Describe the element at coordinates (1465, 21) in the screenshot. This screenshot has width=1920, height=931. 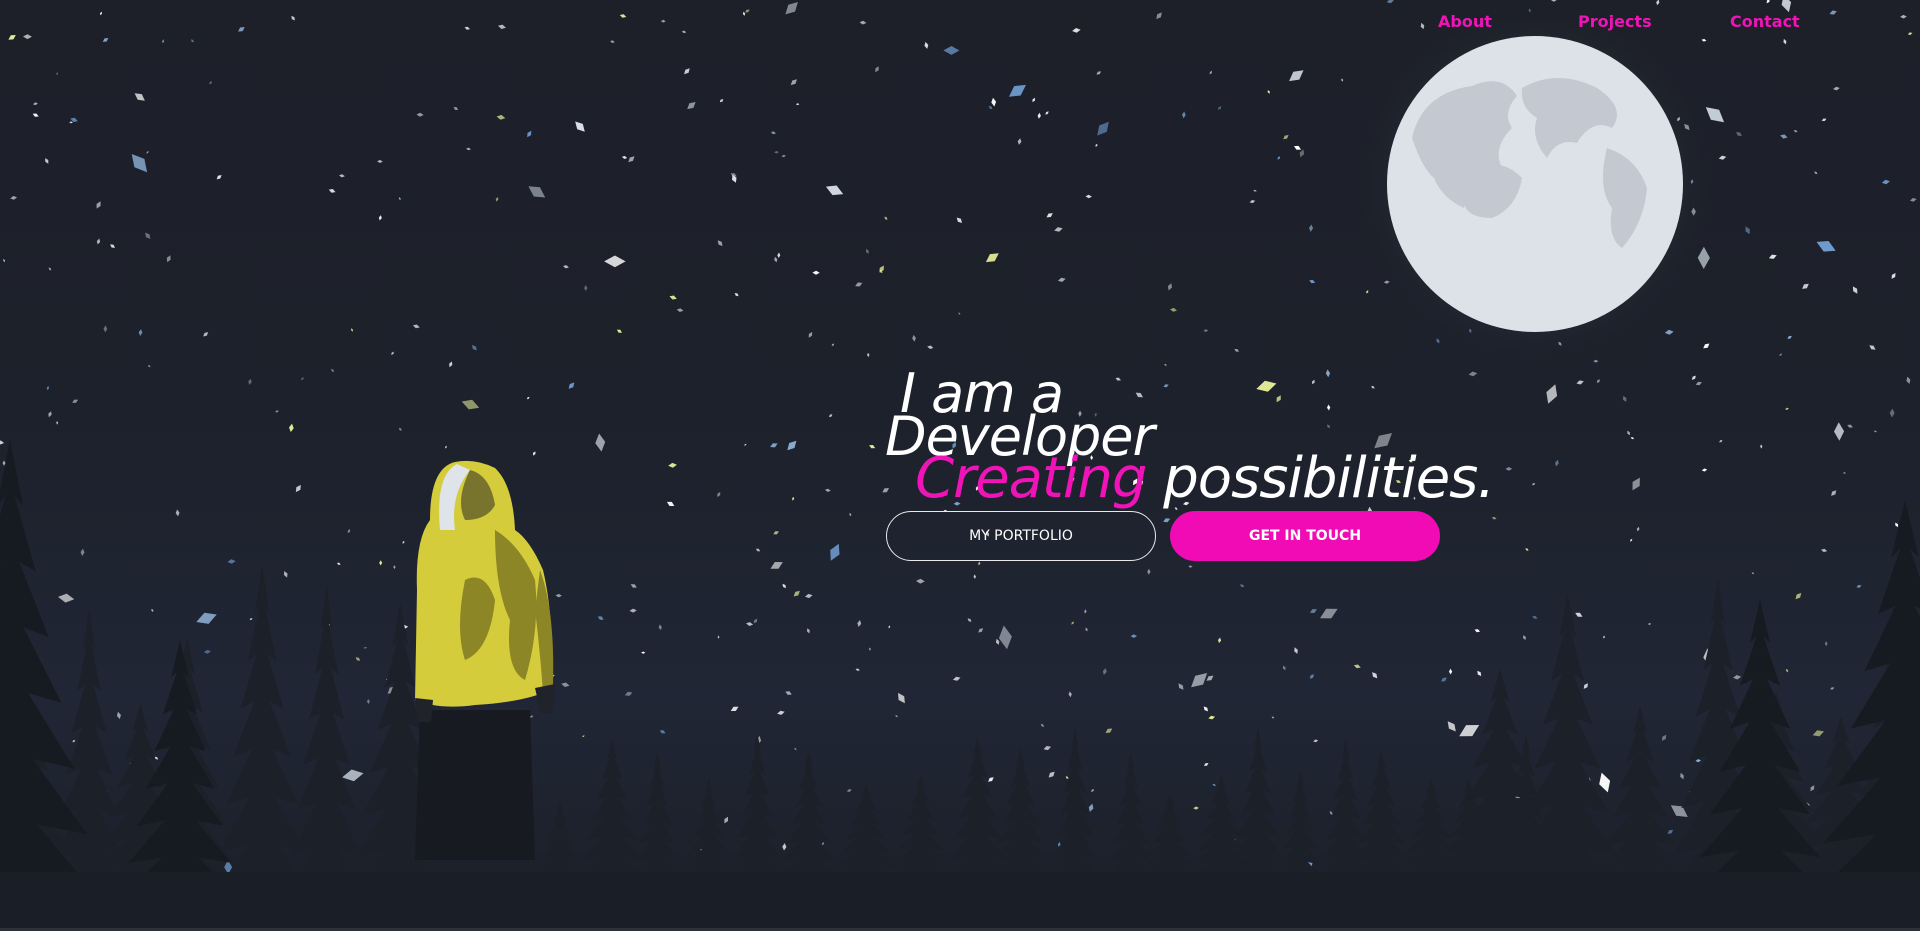
I see `nav-link-about: About` at that location.